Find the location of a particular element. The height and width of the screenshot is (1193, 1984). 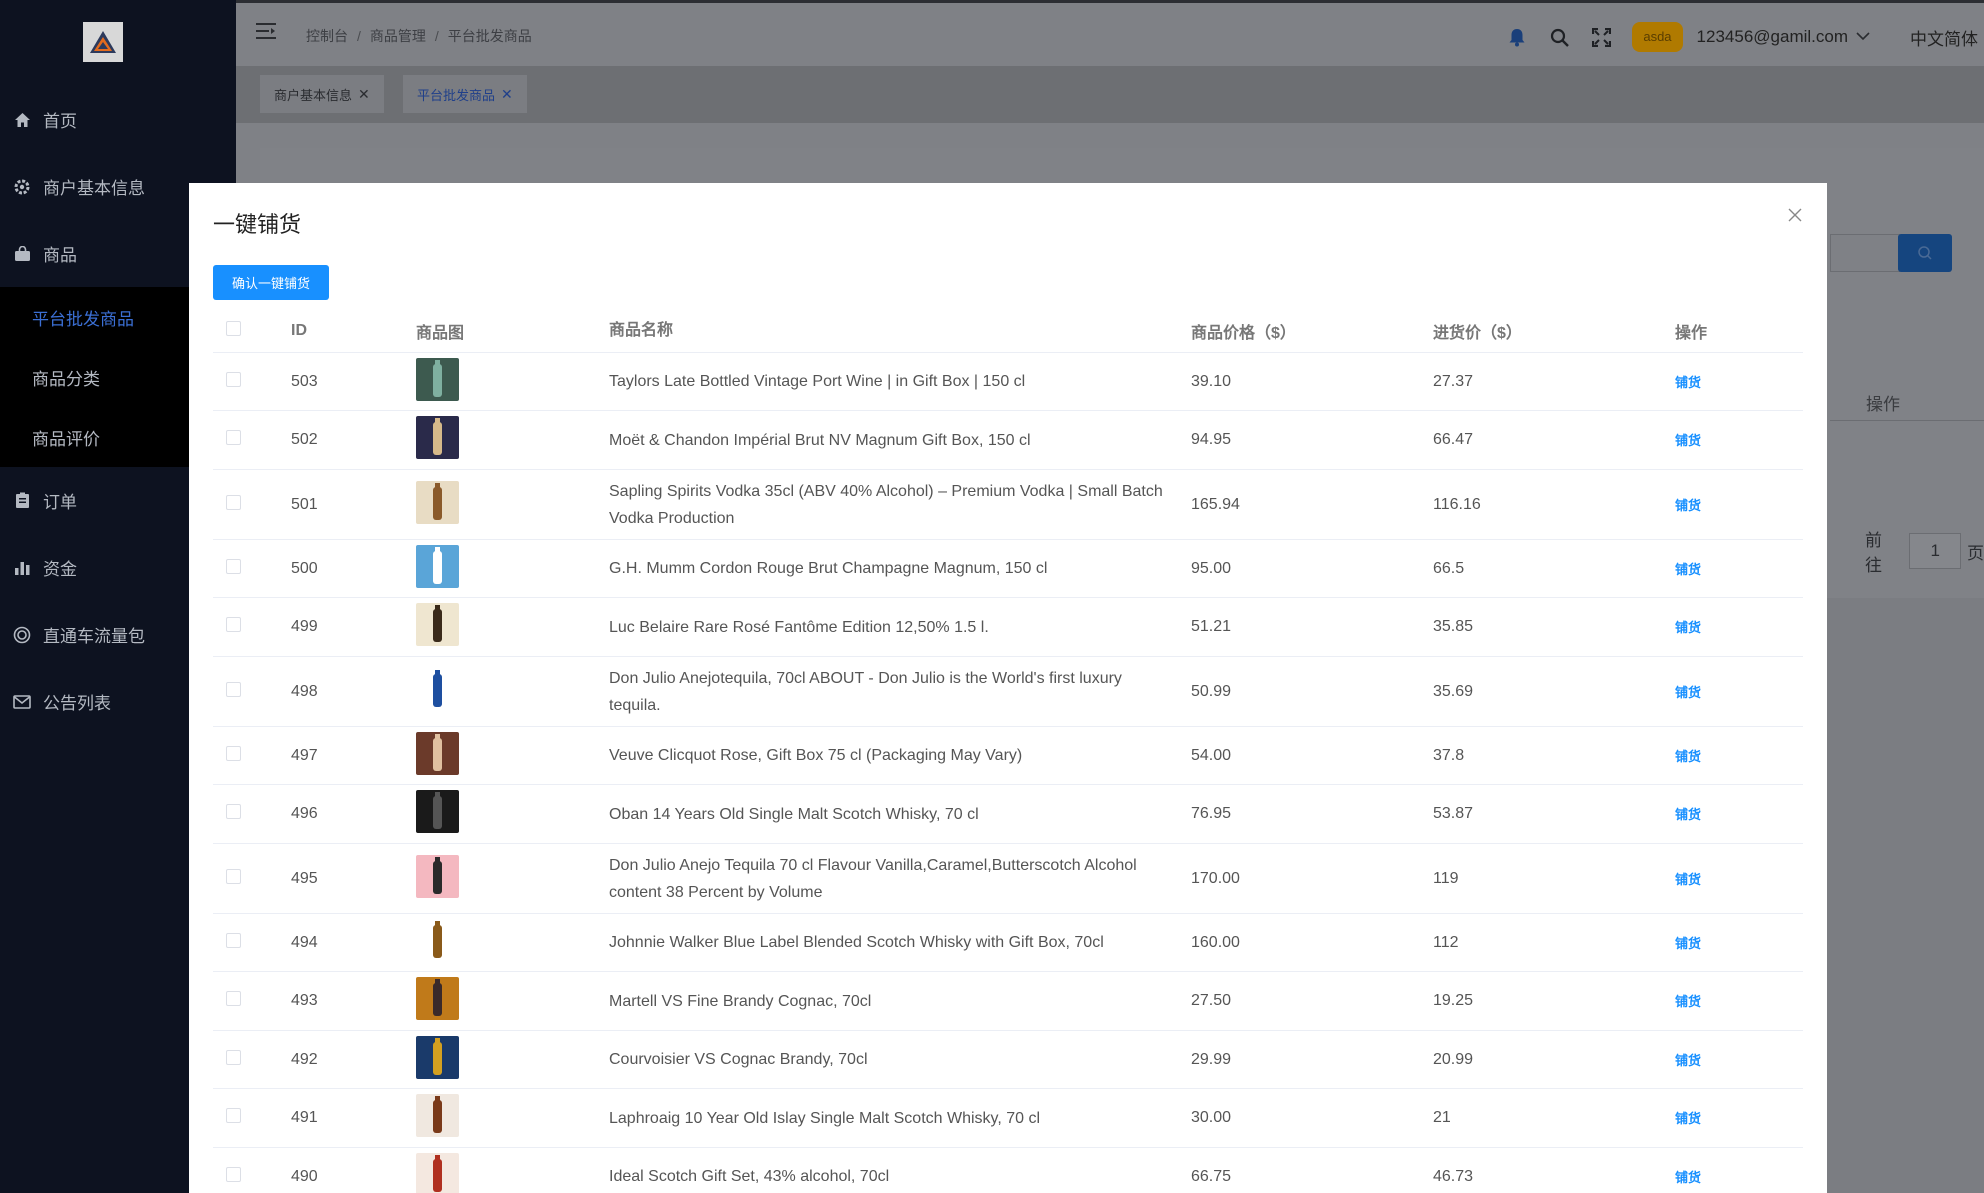

breadcrumb: 控制台 / 商品管理 / 平台批发商品 is located at coordinates (419, 36).